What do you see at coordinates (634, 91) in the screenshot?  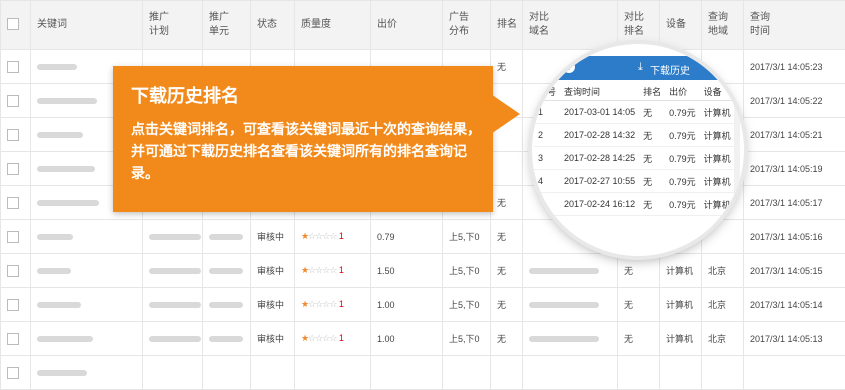 I see `rank-history-header: 序号查询时间排名出价设备` at bounding box center [634, 91].